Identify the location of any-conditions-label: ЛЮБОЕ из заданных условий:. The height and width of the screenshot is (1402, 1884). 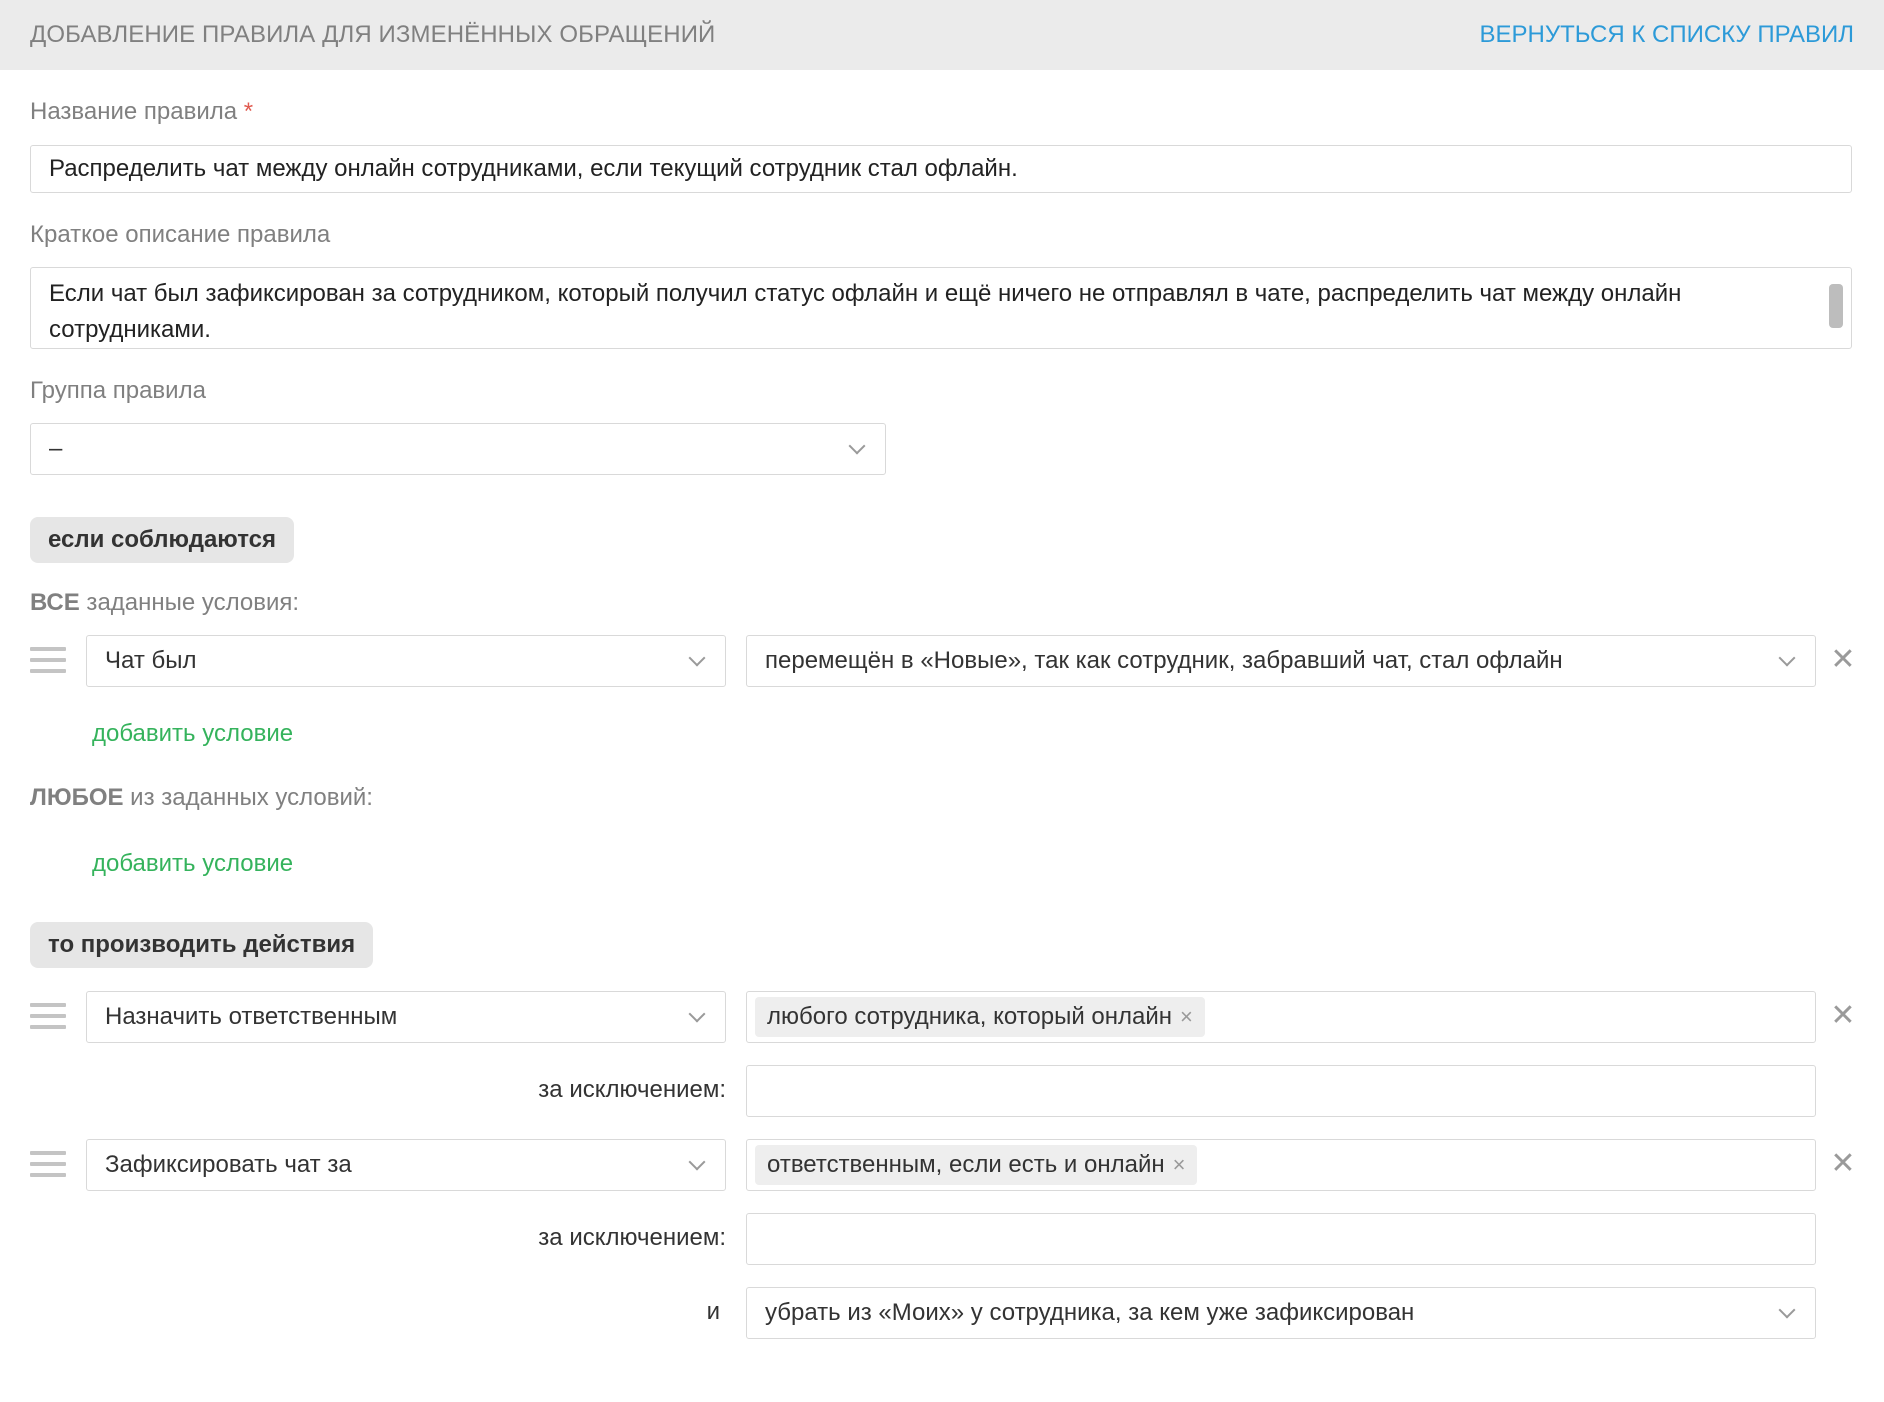
(201, 797).